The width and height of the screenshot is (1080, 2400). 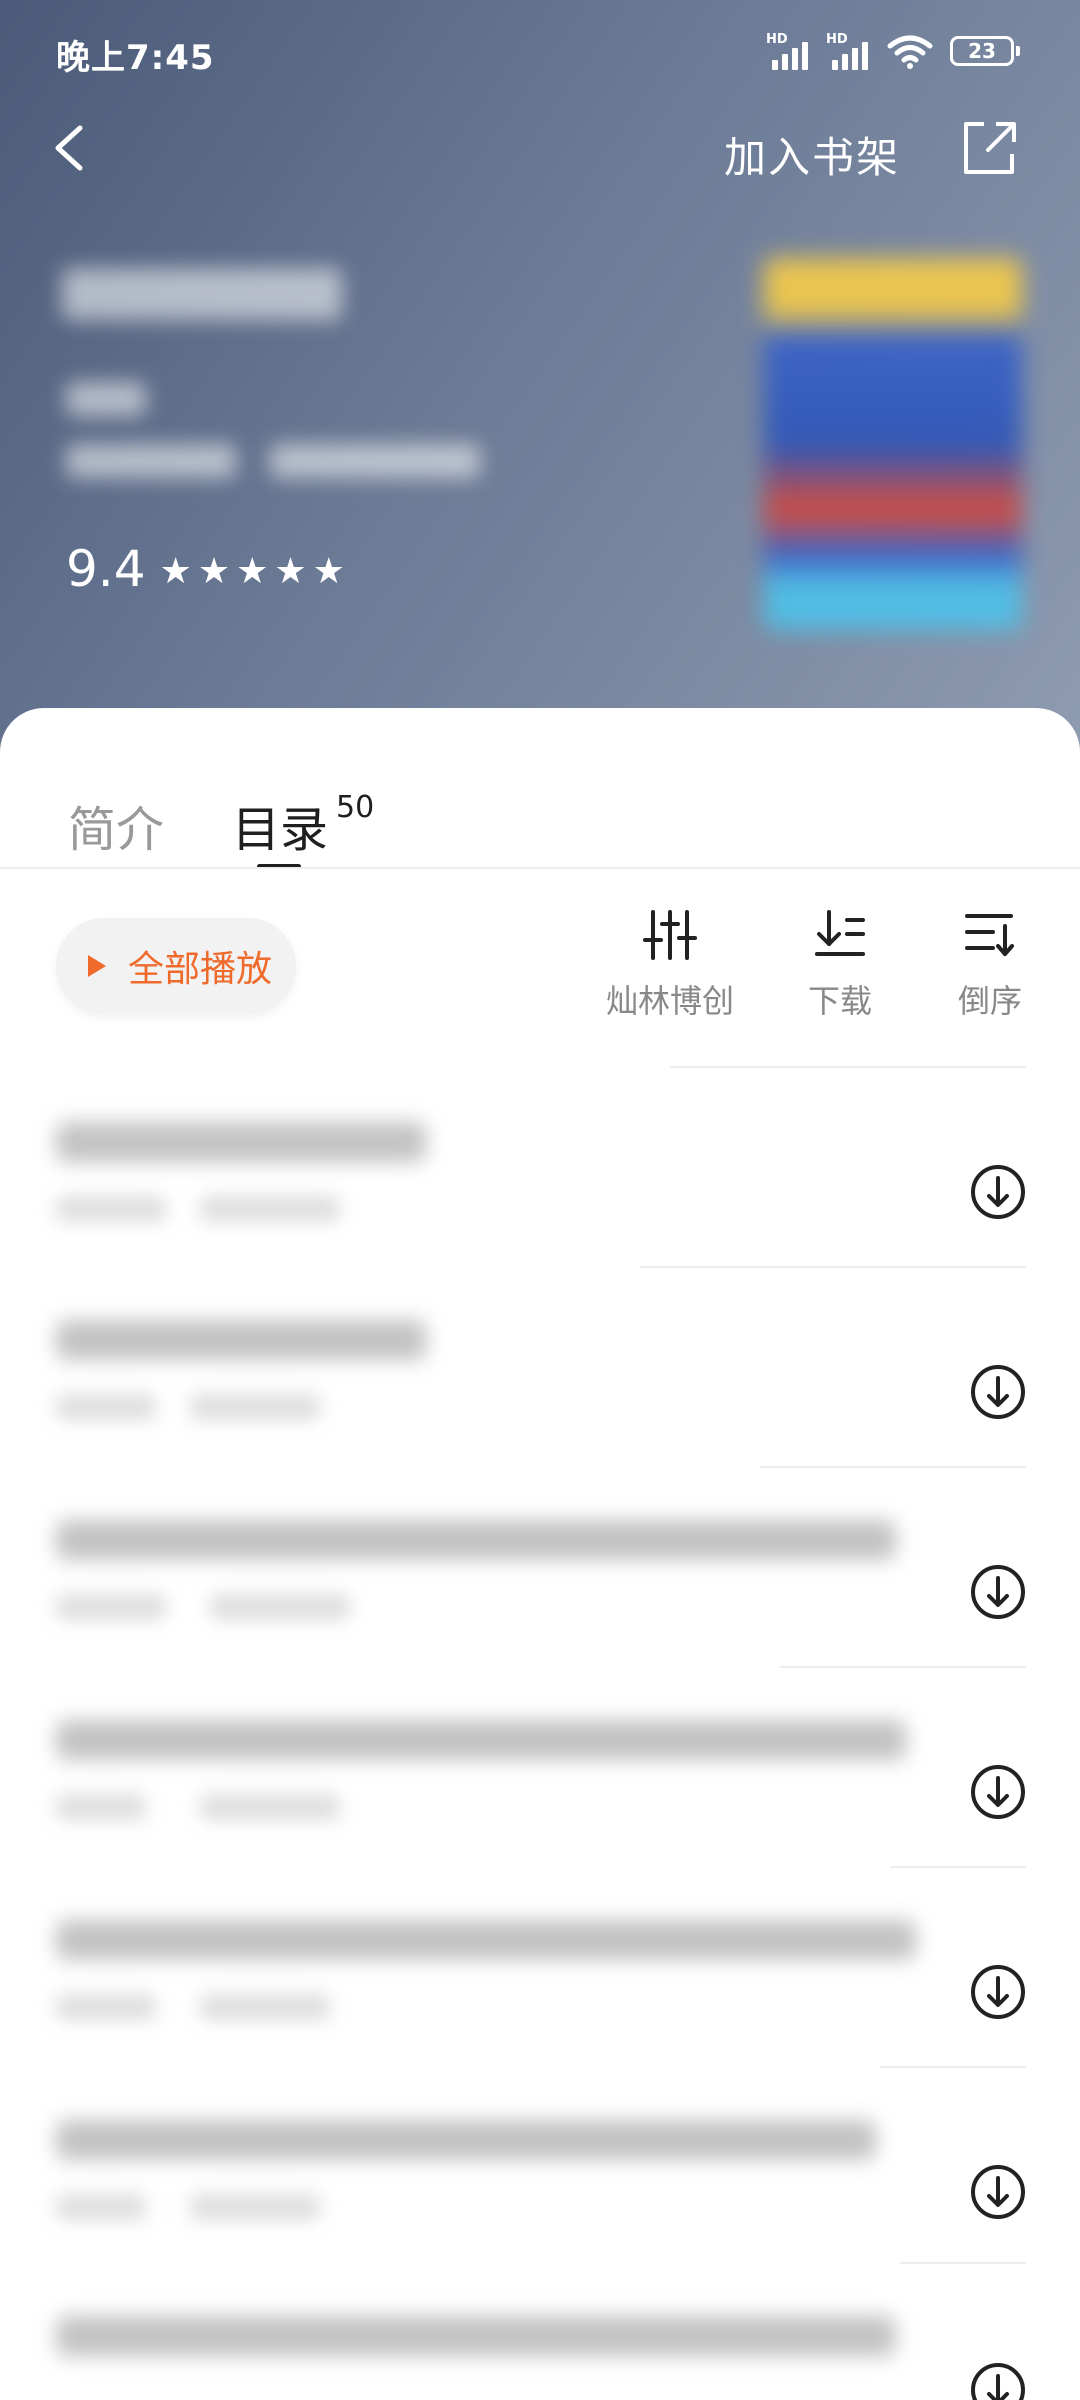 What do you see at coordinates (839, 1001) in the screenshot?
I see `download-label: 下载` at bounding box center [839, 1001].